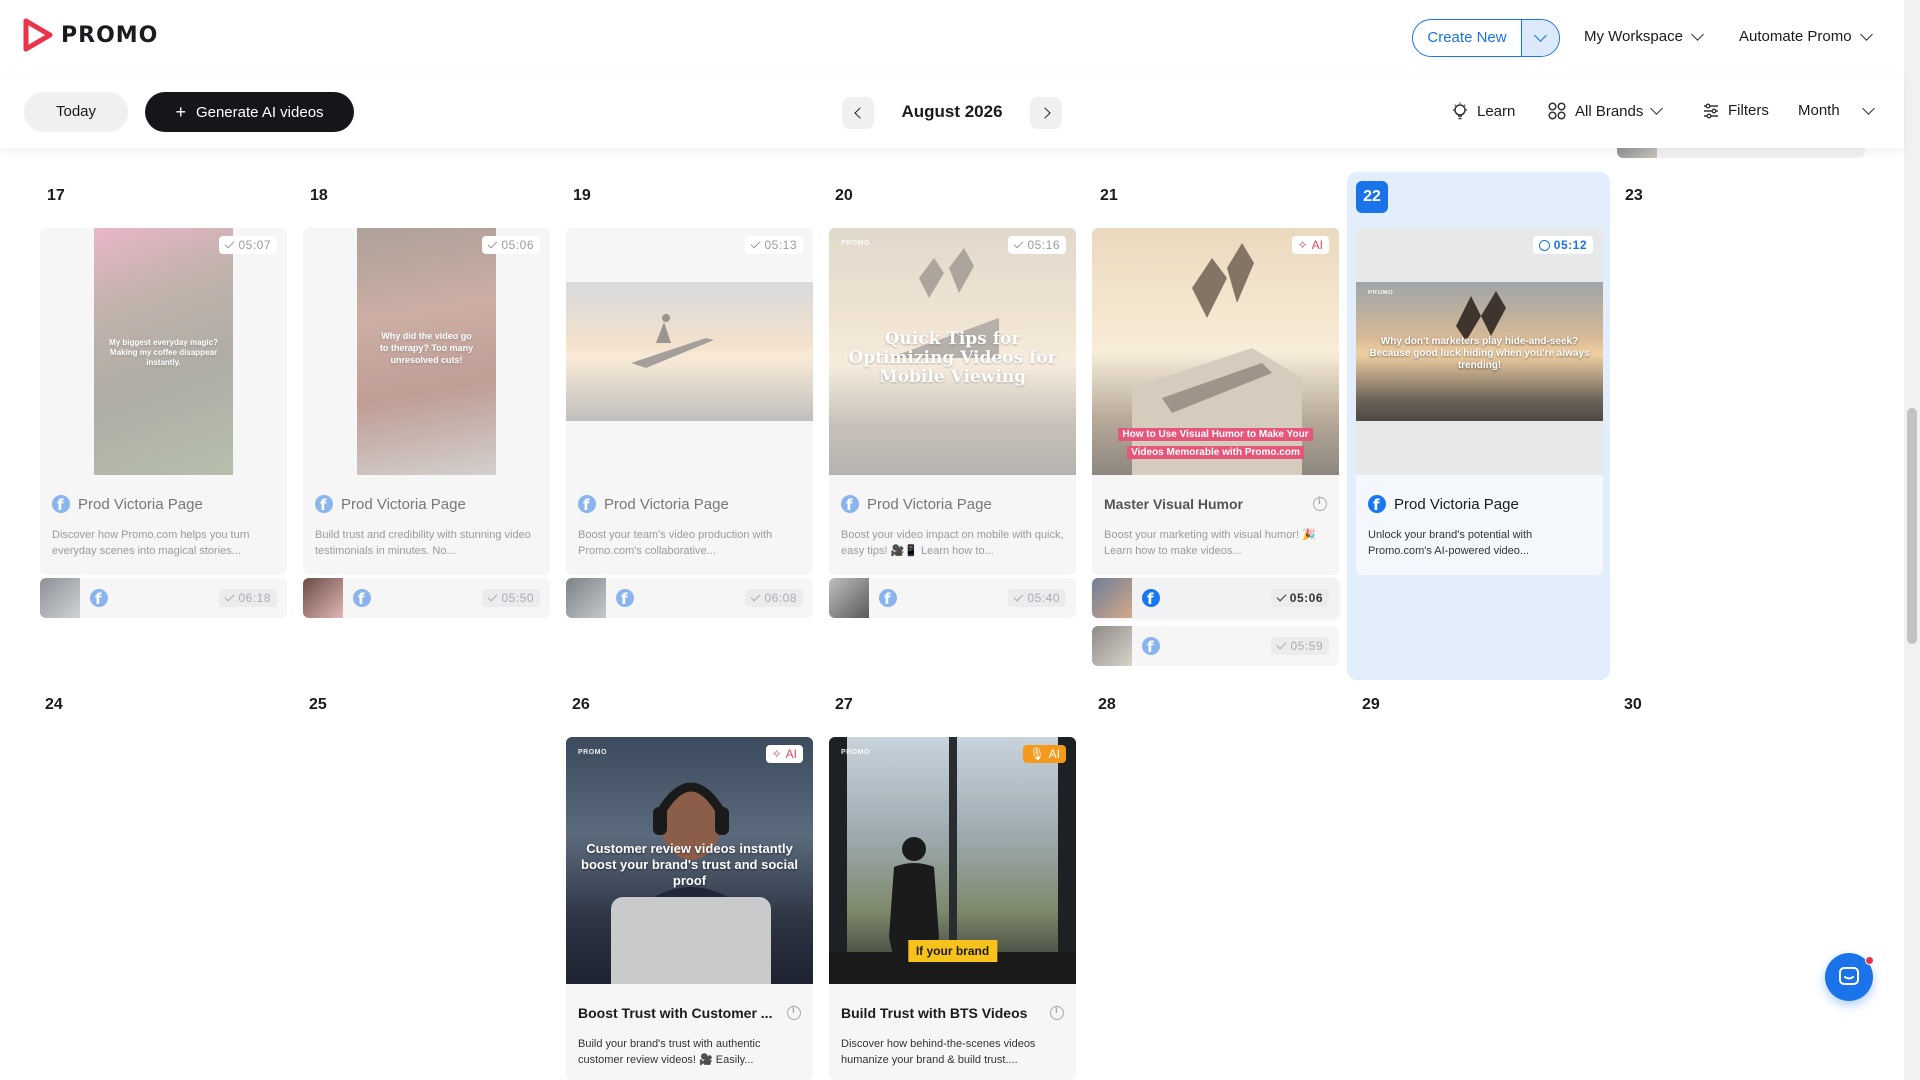 The width and height of the screenshot is (1920, 1080). I want to click on workspace-dropdown: My Workspace, so click(1644, 36).